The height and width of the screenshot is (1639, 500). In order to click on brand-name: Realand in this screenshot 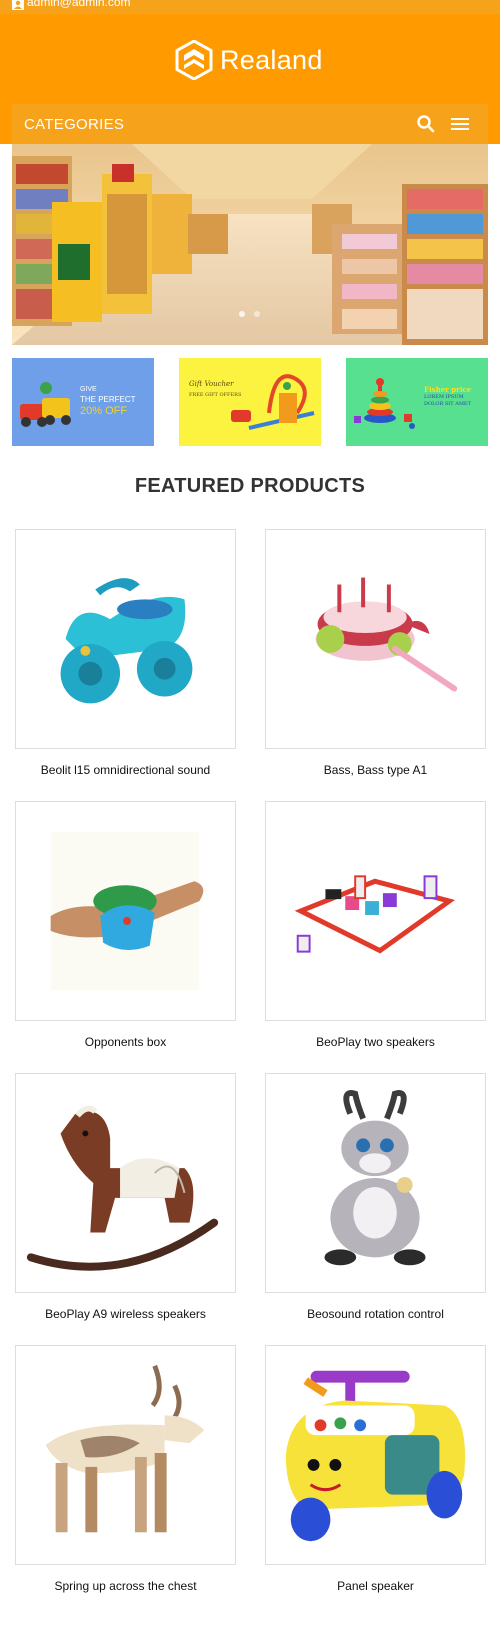, I will do `click(271, 59)`.